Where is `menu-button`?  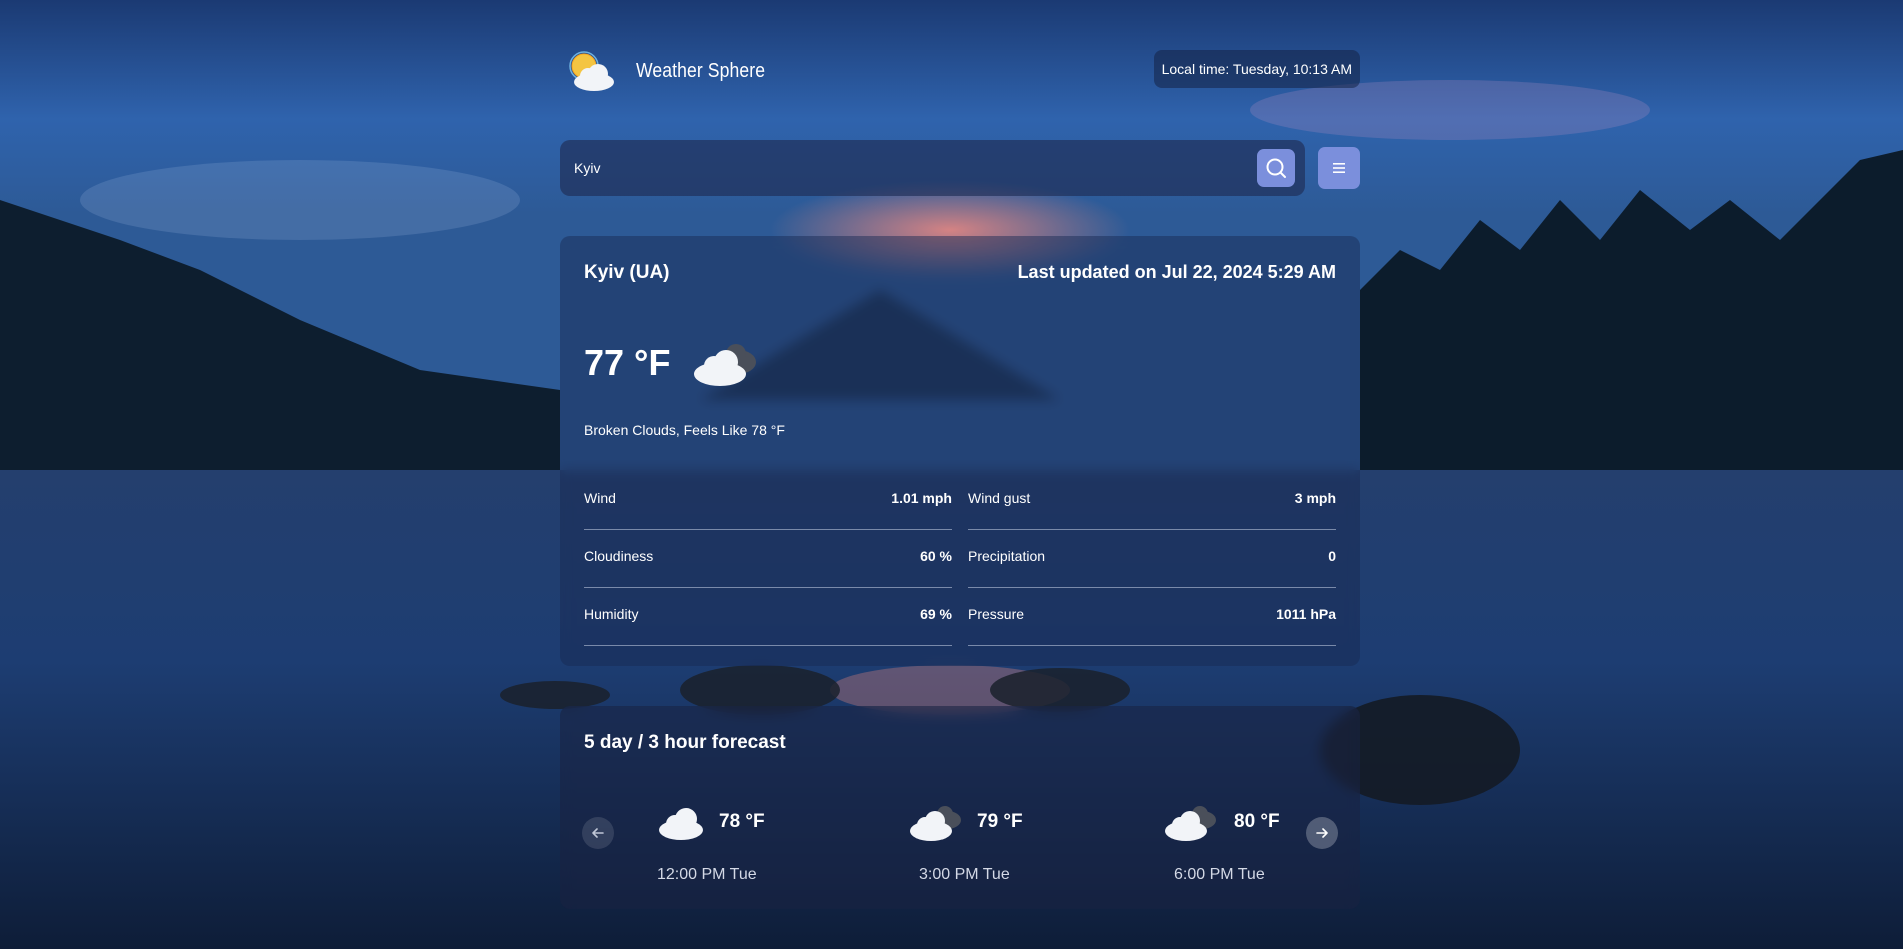 menu-button is located at coordinates (1339, 168).